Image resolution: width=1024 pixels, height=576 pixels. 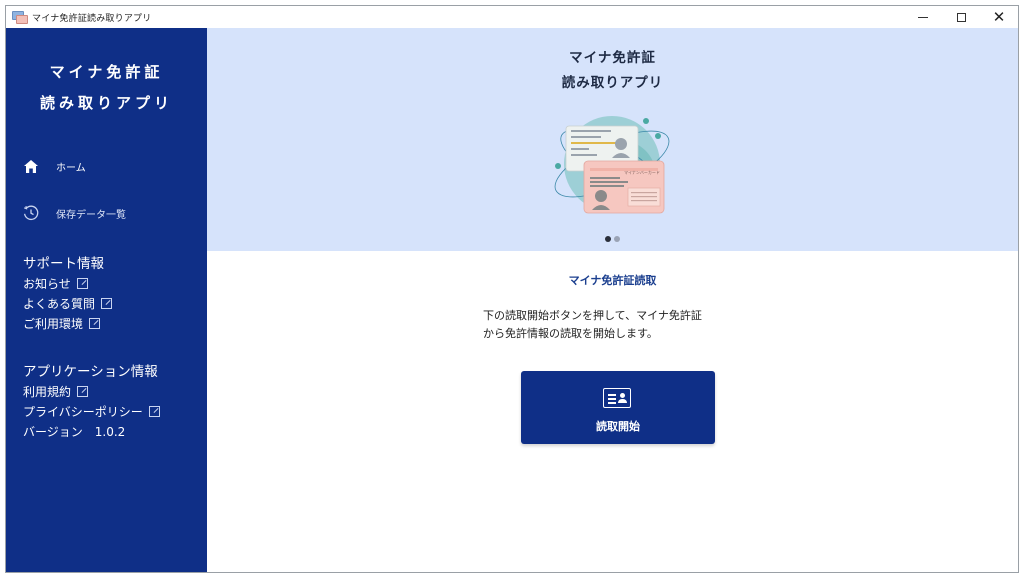 I want to click on carousel-indicator, so click(x=612, y=239).